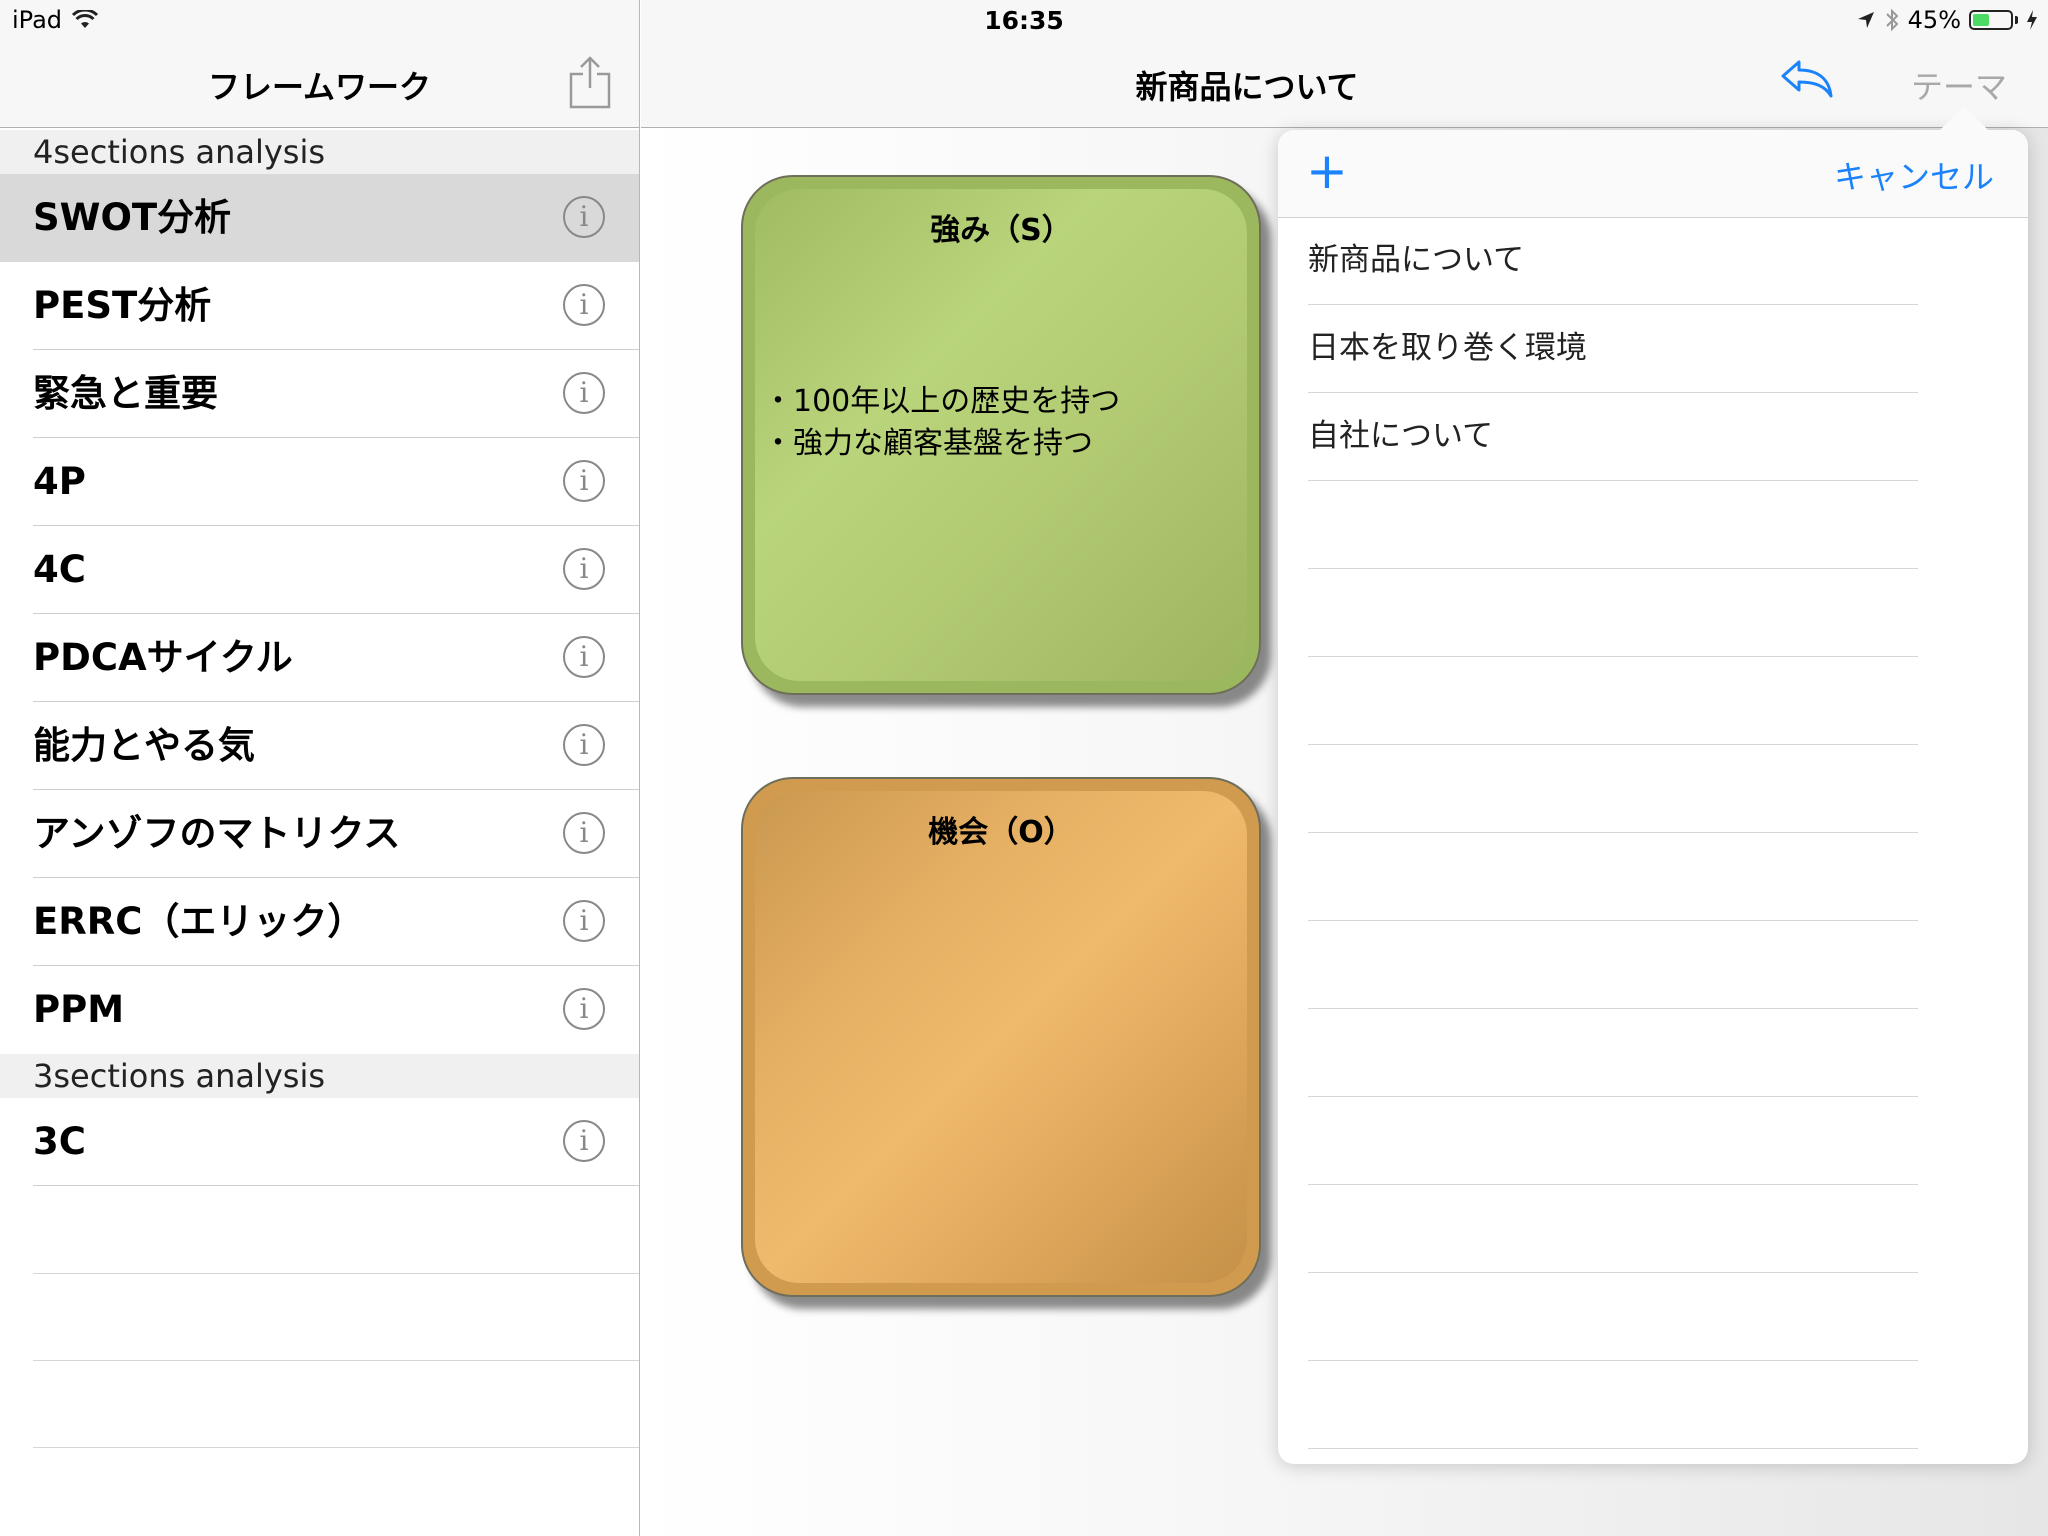 This screenshot has width=2048, height=1536. What do you see at coordinates (319, 746) in the screenshot?
I see `list-item-ability-motivation: 能力とやる気 i` at bounding box center [319, 746].